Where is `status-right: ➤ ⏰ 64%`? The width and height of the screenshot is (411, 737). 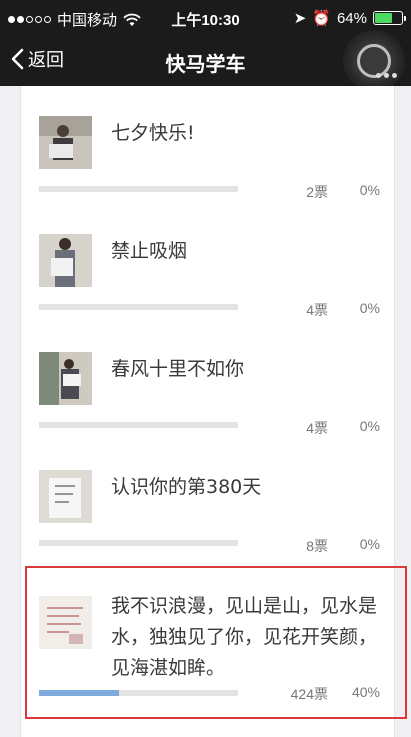 status-right: ➤ ⏰ 64% is located at coordinates (349, 18).